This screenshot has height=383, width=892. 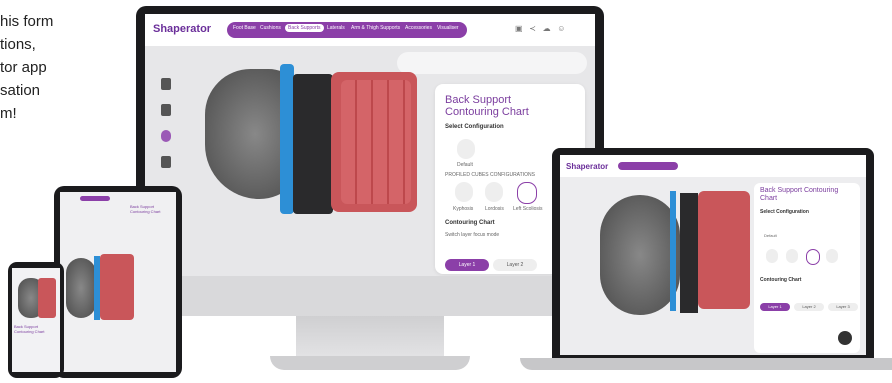 I want to click on phone-screen: Back Support Contouring Chart, so click(x=36, y=320).